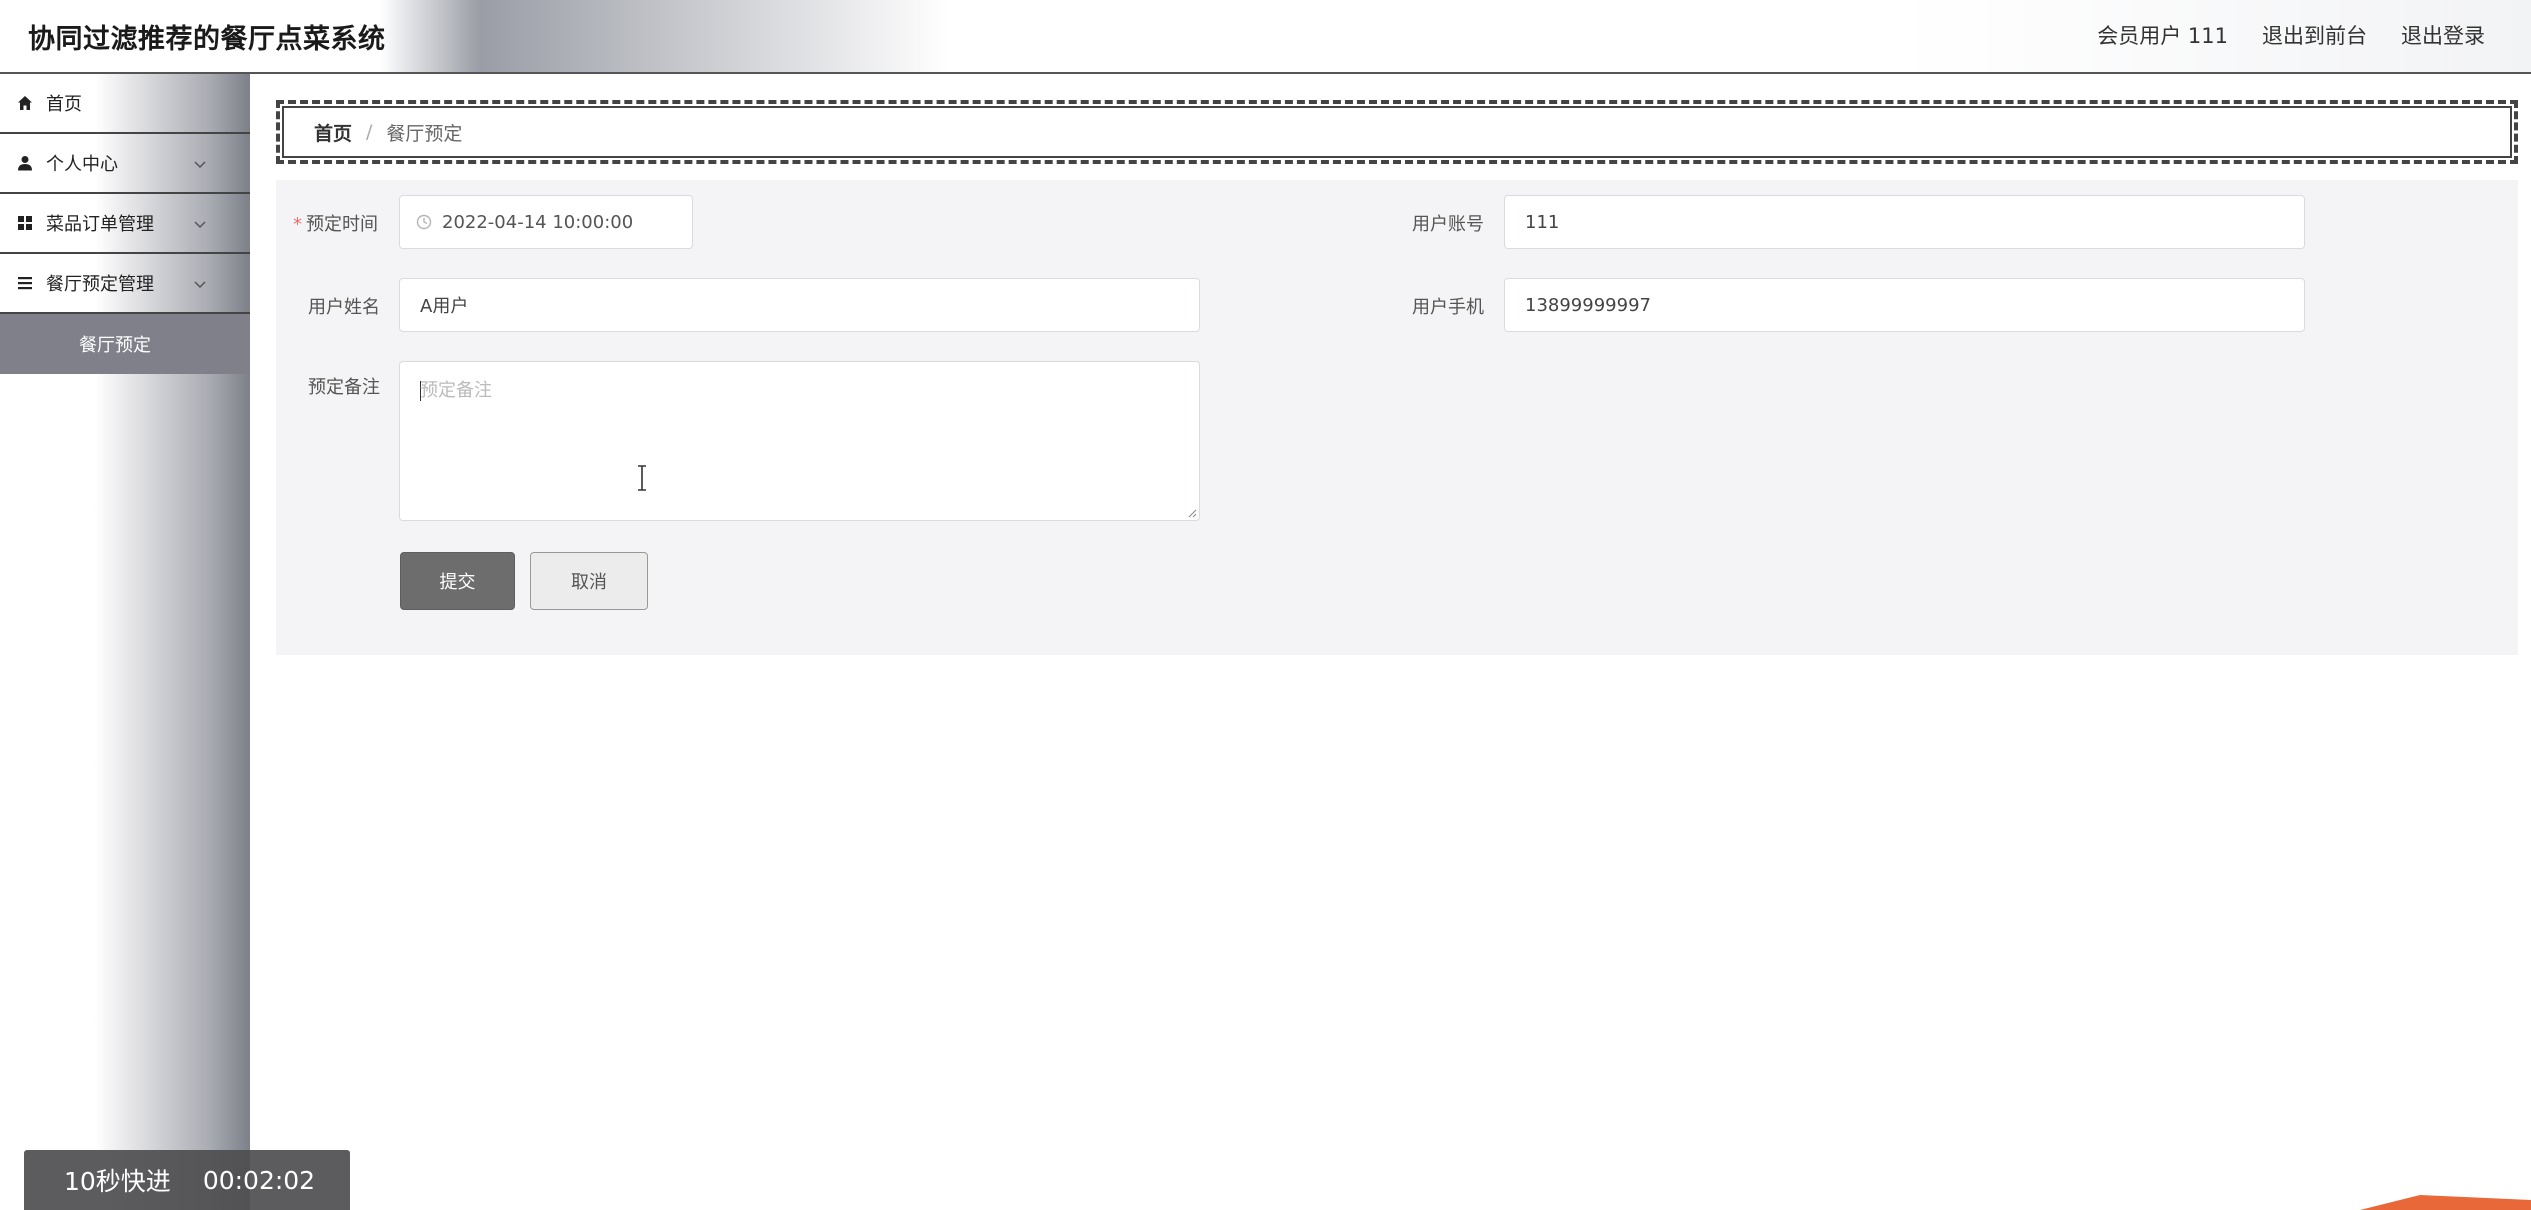 The height and width of the screenshot is (1210, 2531). What do you see at coordinates (456, 390) in the screenshot?
I see `note-placeholder: 预定备注` at bounding box center [456, 390].